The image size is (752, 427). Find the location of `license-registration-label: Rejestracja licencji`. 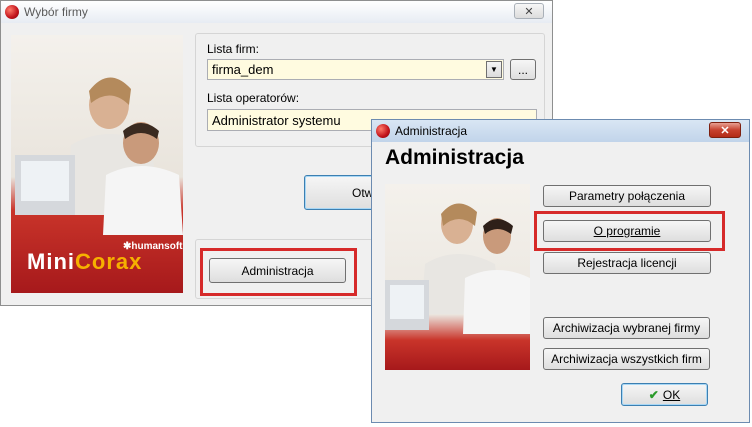

license-registration-label: Rejestracja licencji is located at coordinates (627, 263).